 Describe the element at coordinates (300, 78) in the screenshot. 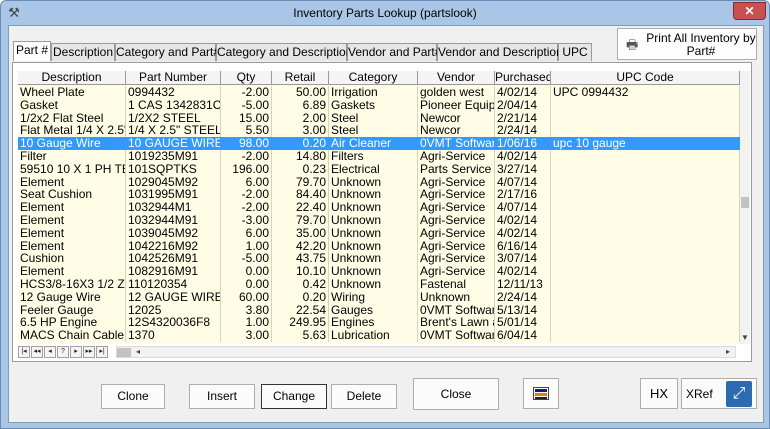

I see `column-header-retail: Retail` at that location.